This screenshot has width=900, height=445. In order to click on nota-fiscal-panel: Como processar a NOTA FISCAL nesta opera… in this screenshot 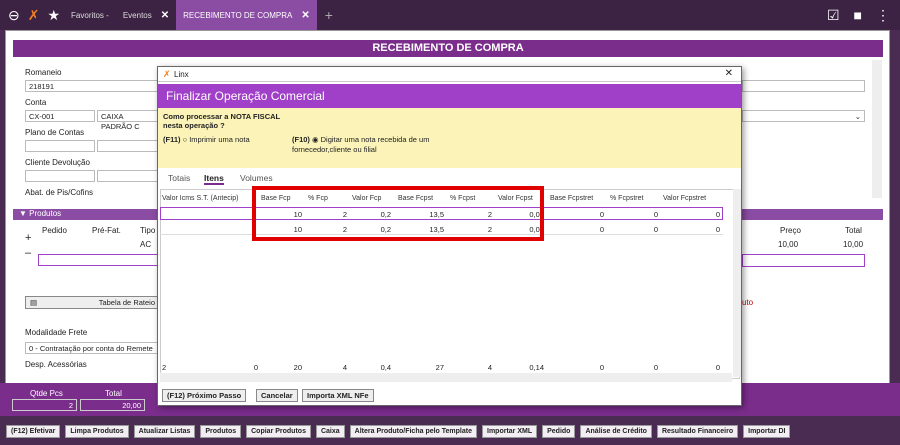, I will do `click(449, 138)`.